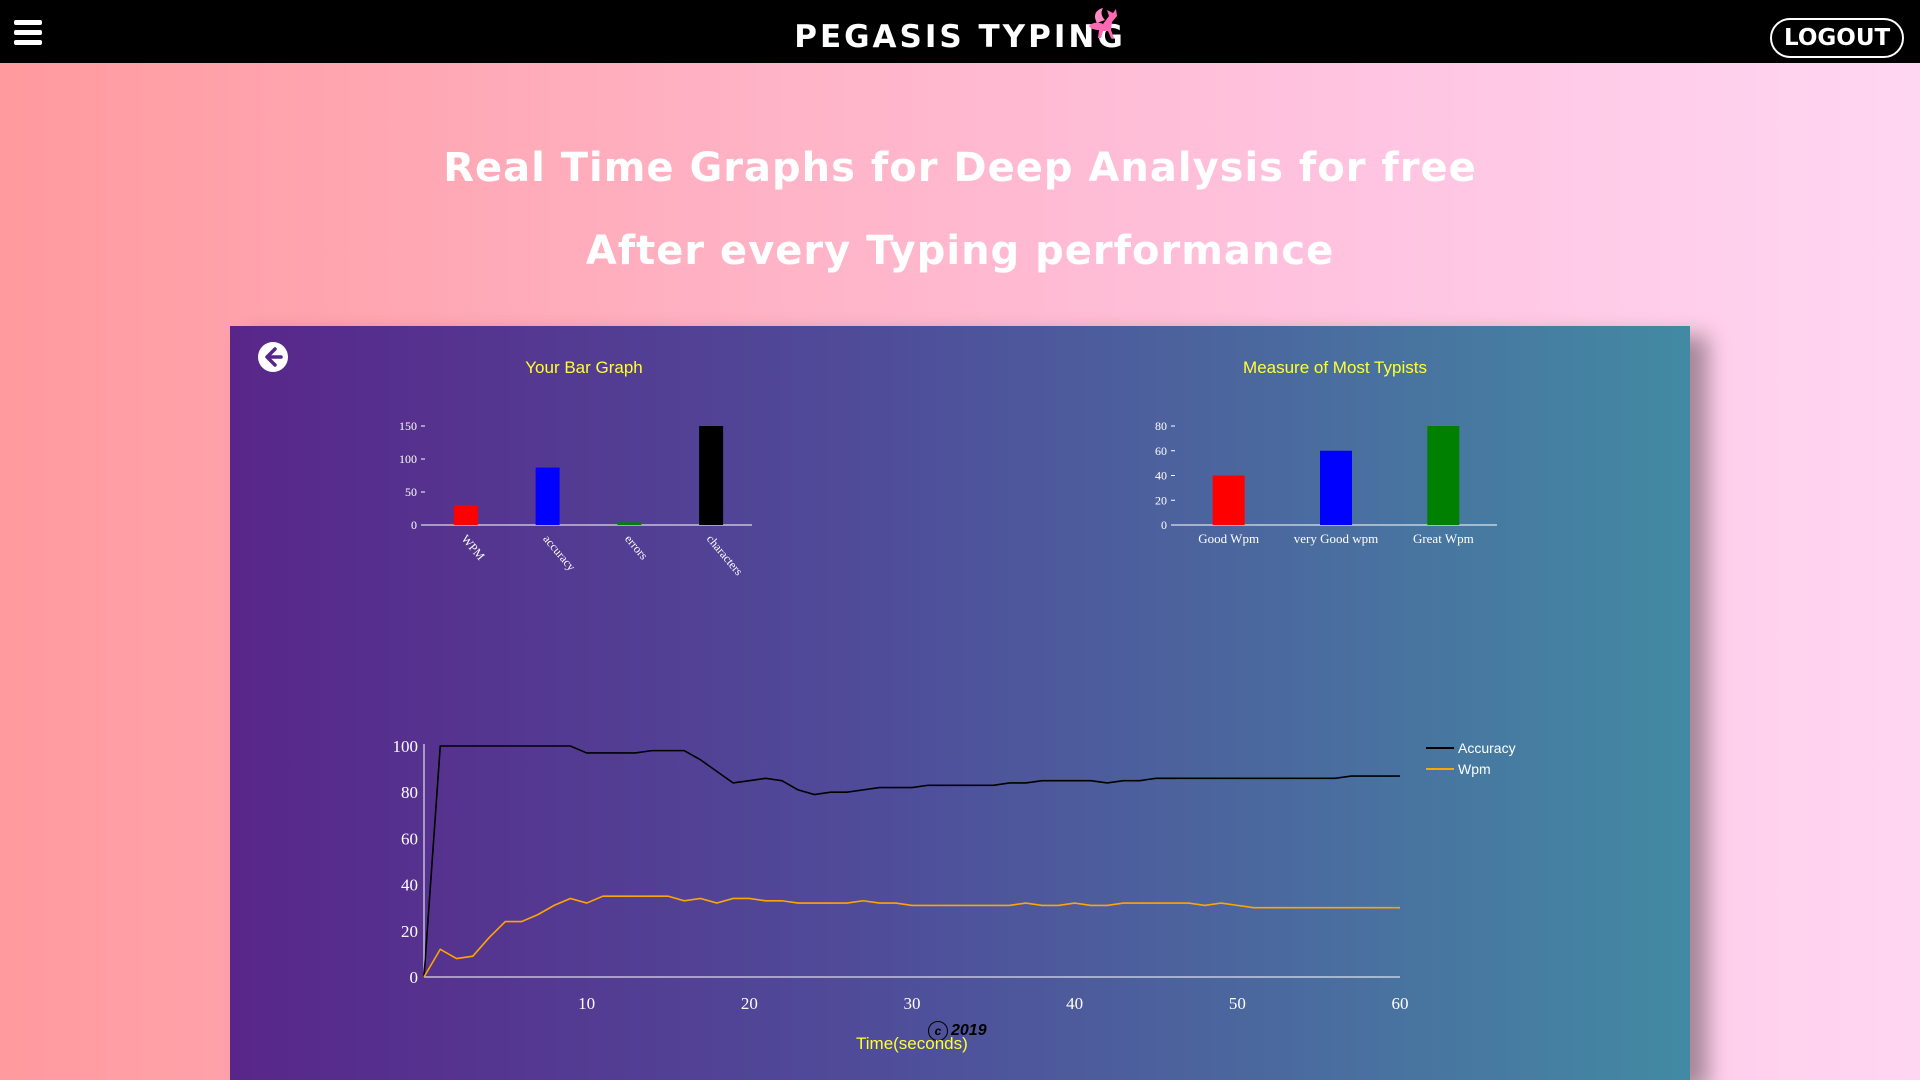 This screenshot has width=1920, height=1080. What do you see at coordinates (725, 555) in the screenshot?
I see `x-tick-label: characters` at bounding box center [725, 555].